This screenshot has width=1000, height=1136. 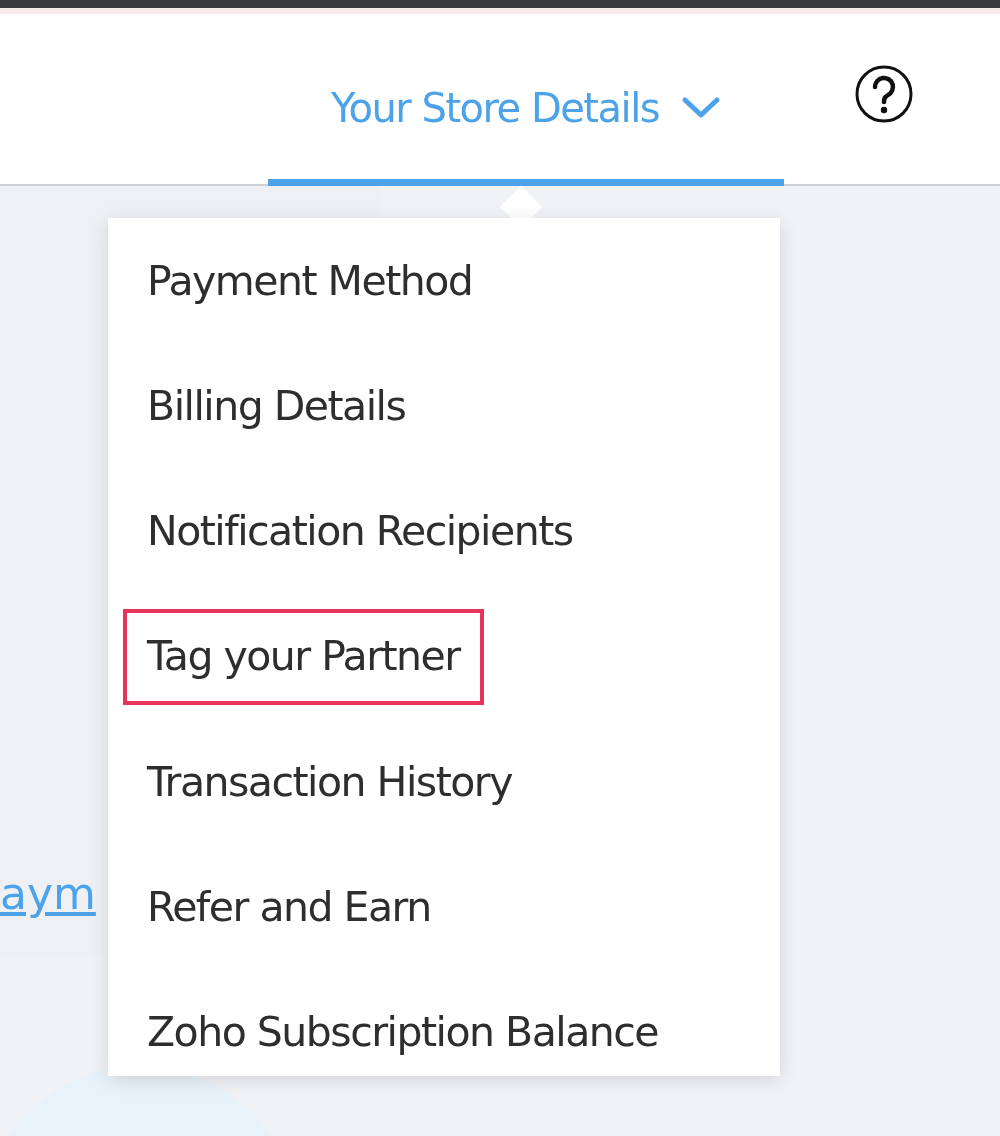 What do you see at coordinates (360, 532) in the screenshot?
I see `menu-item: Notification Recipients` at bounding box center [360, 532].